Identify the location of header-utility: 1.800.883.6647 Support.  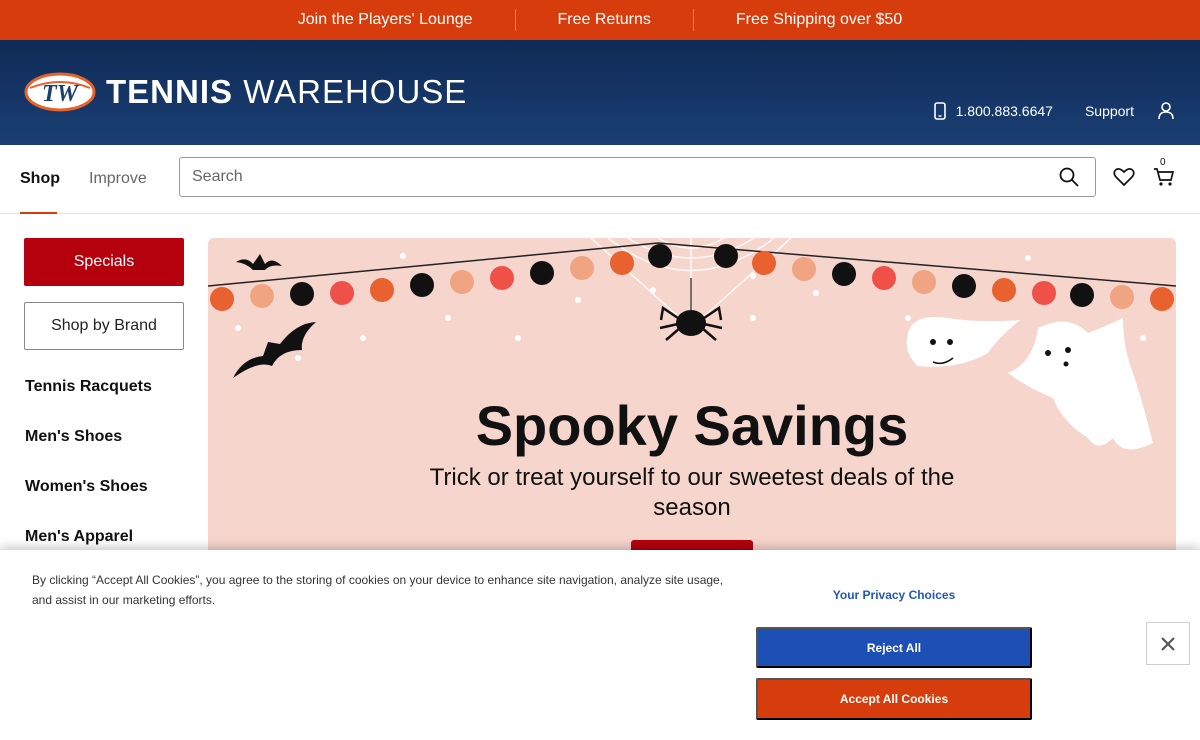
(1053, 111).